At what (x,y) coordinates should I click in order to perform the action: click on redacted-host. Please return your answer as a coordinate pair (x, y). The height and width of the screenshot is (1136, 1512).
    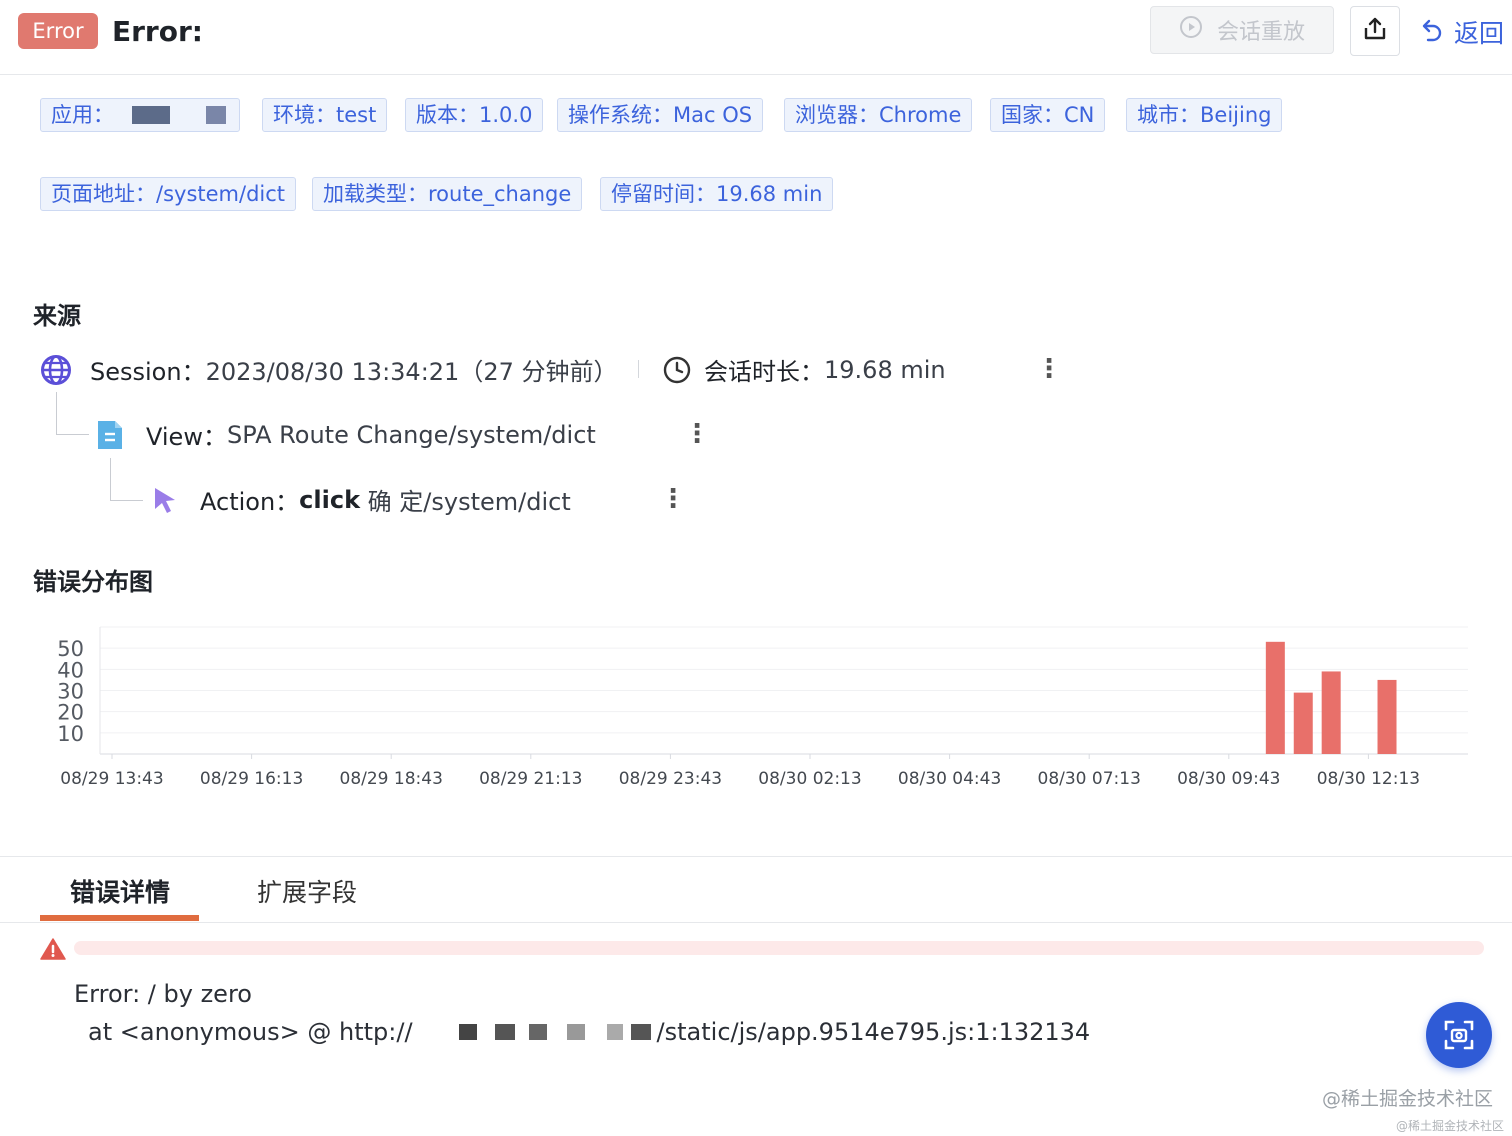
    Looking at the image, I should click on (554, 1032).